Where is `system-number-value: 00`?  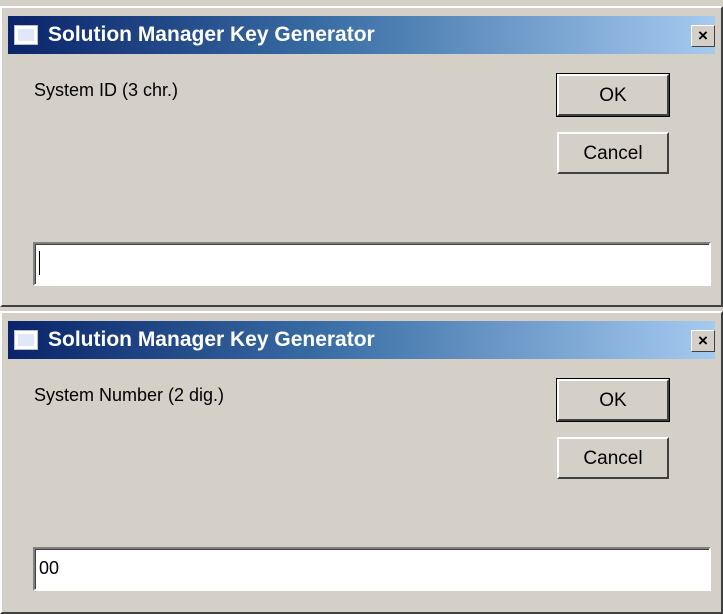
system-number-value: 00 is located at coordinates (49, 568).